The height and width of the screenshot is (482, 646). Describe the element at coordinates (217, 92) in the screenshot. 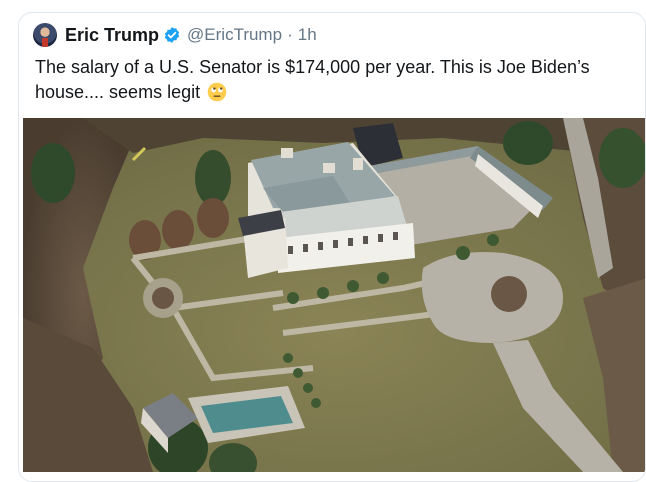

I see `face-with-rolling-eyes-icon` at that location.